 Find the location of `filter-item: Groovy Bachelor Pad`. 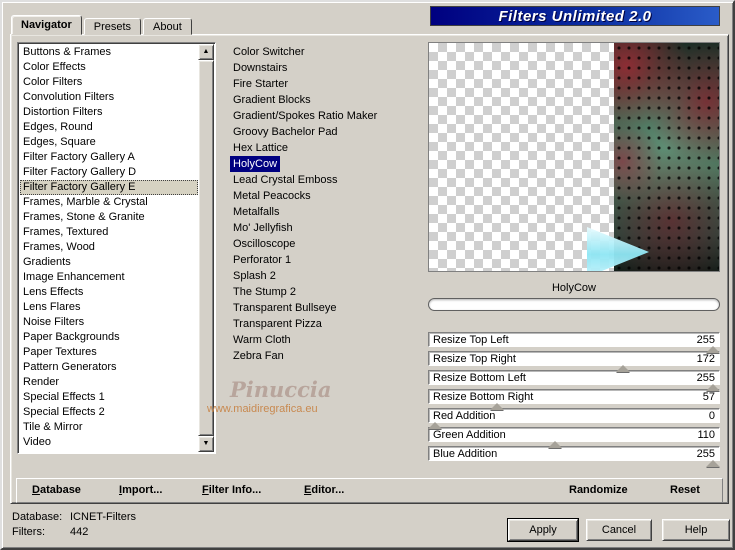

filter-item: Groovy Bachelor Pad is located at coordinates (285, 132).